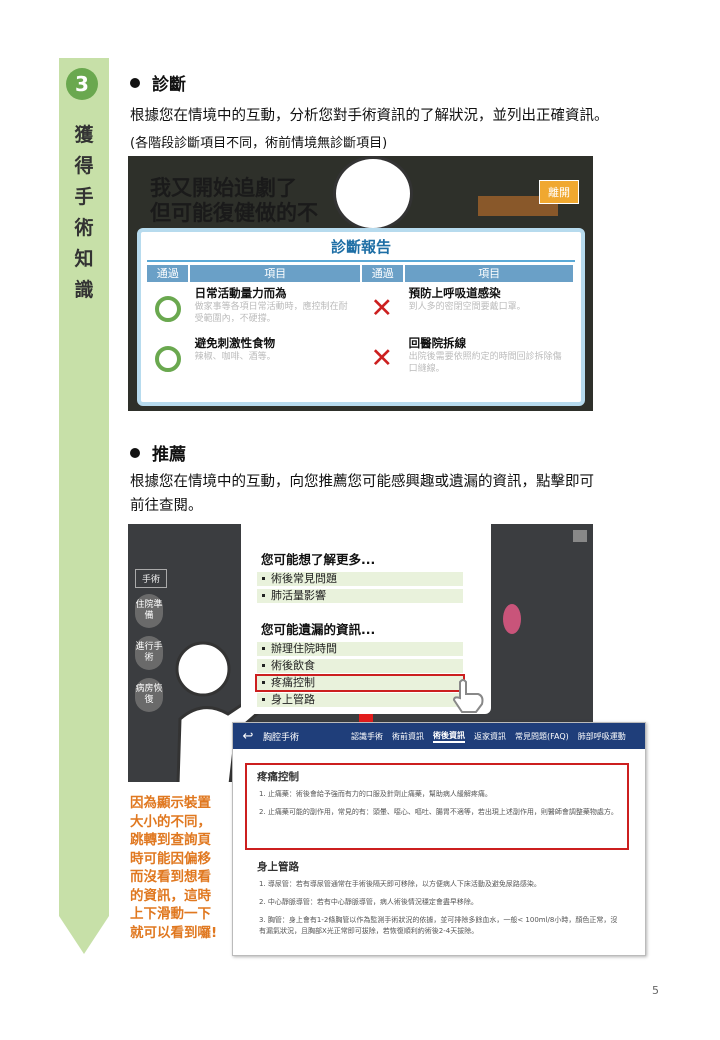 This screenshot has height=1040, width=720. What do you see at coordinates (367, 736) in the screenshot?
I see `tab: 認識手術` at bounding box center [367, 736].